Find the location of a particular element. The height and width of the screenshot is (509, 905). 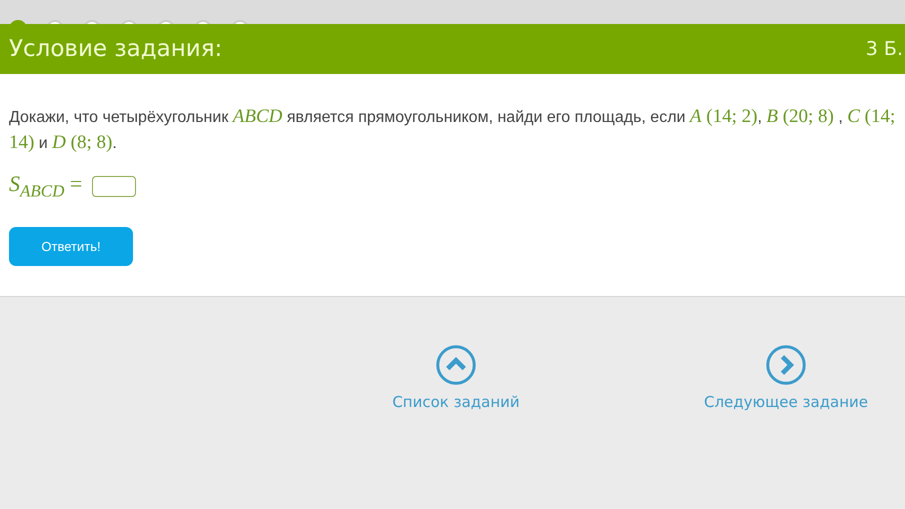

submit-button: Ответить! is located at coordinates (71, 246).